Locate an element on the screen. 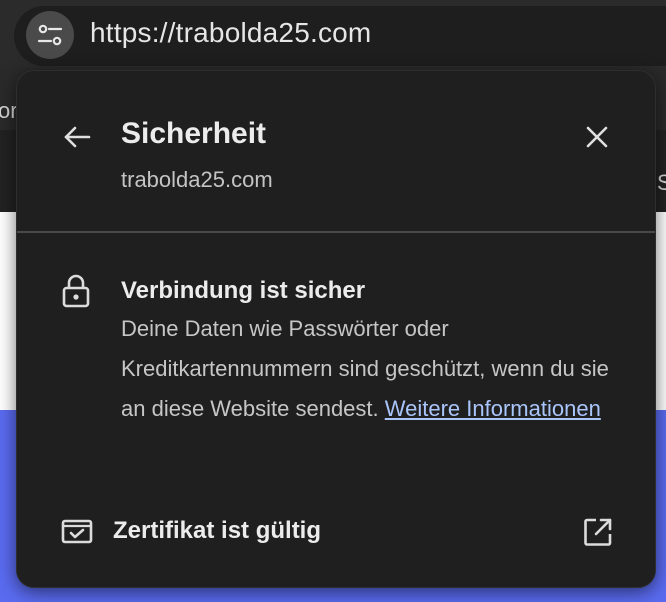 Image resolution: width=666 pixels, height=602 pixels. certificate-label: Zertifikat ist gültig is located at coordinates (217, 530).